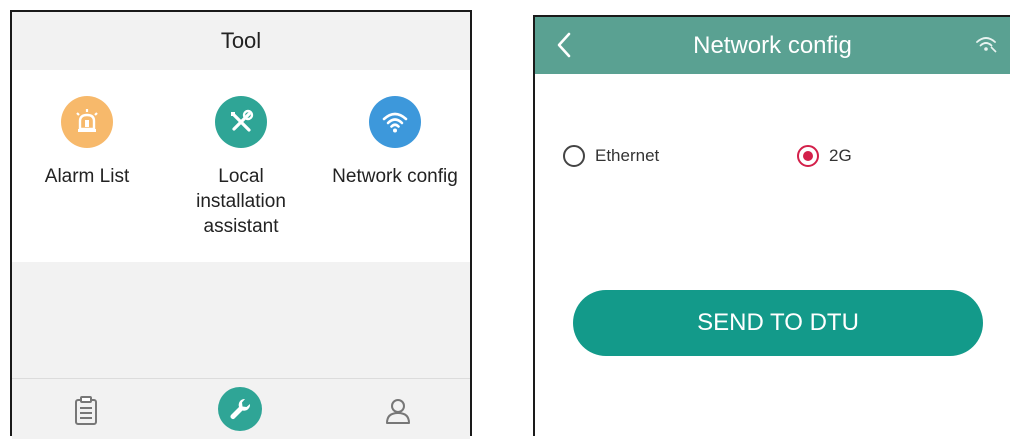  I want to click on send-to-dtu-button: SEND TO DTU, so click(778, 323).